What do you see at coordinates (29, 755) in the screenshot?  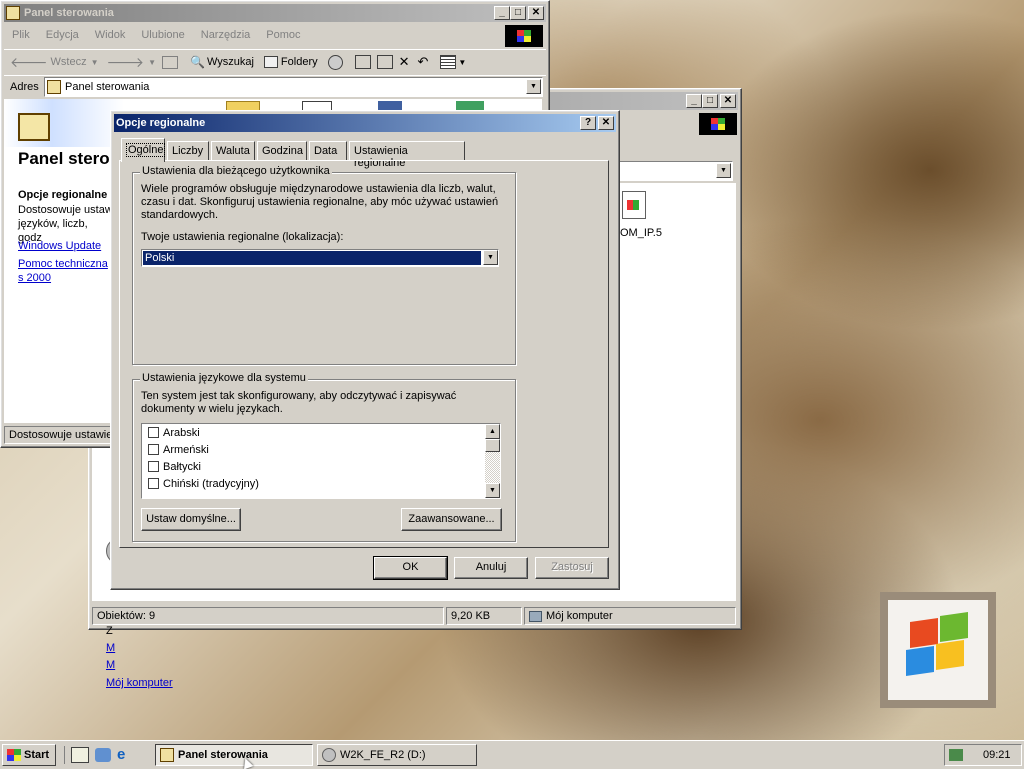 I see `start-button: Start` at bounding box center [29, 755].